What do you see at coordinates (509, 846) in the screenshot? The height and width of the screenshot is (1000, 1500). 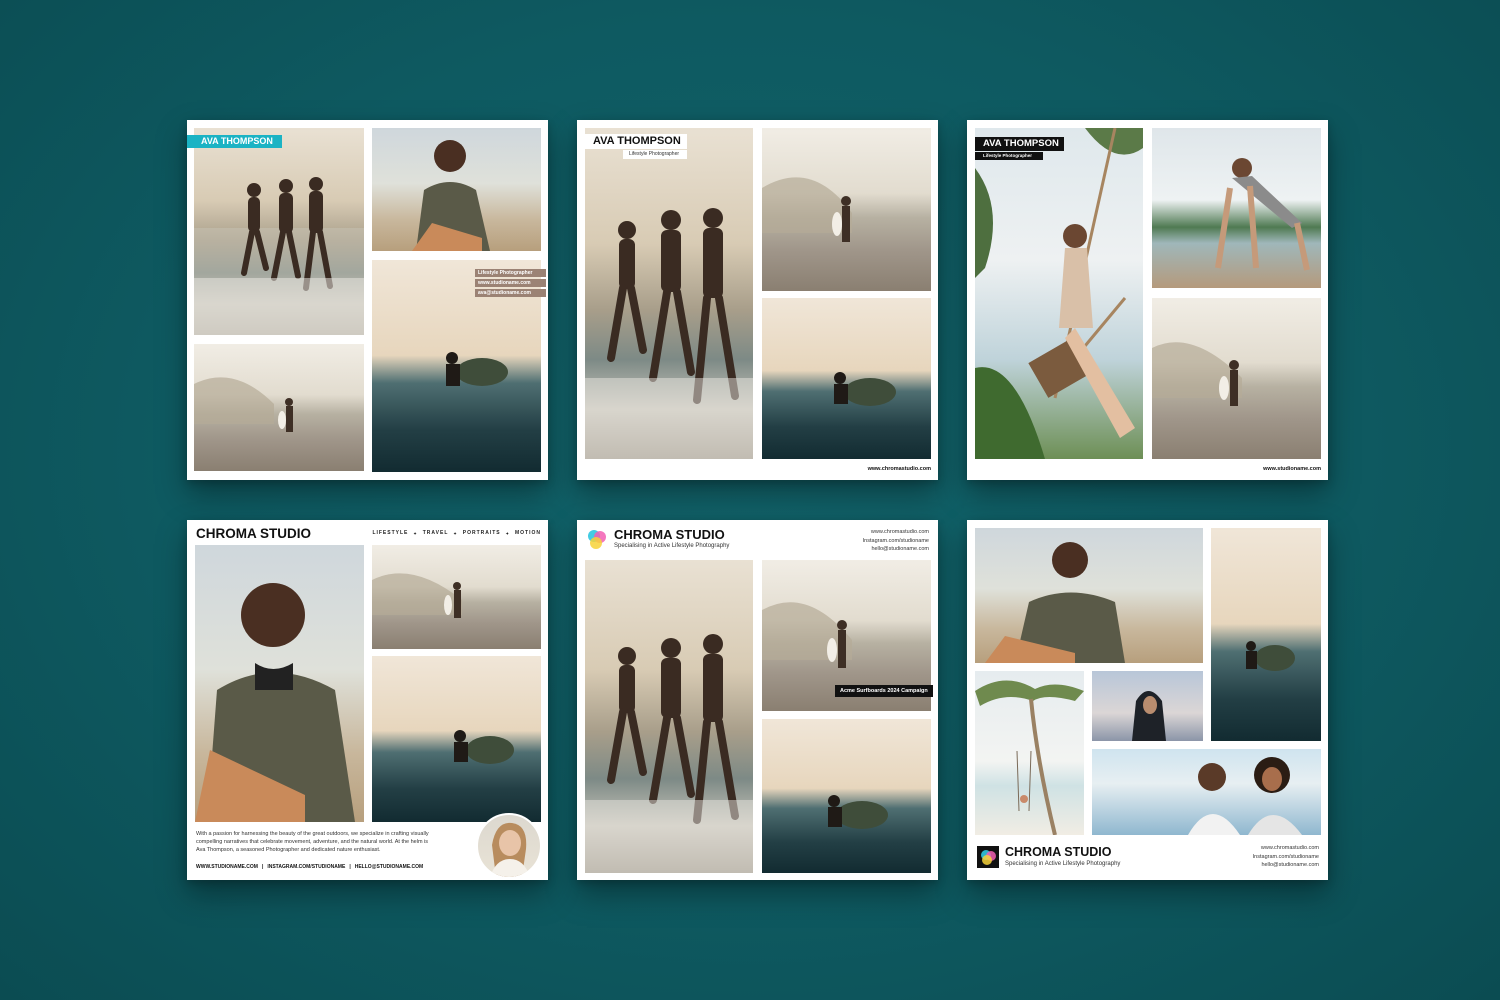 I see `avatar-photographer` at bounding box center [509, 846].